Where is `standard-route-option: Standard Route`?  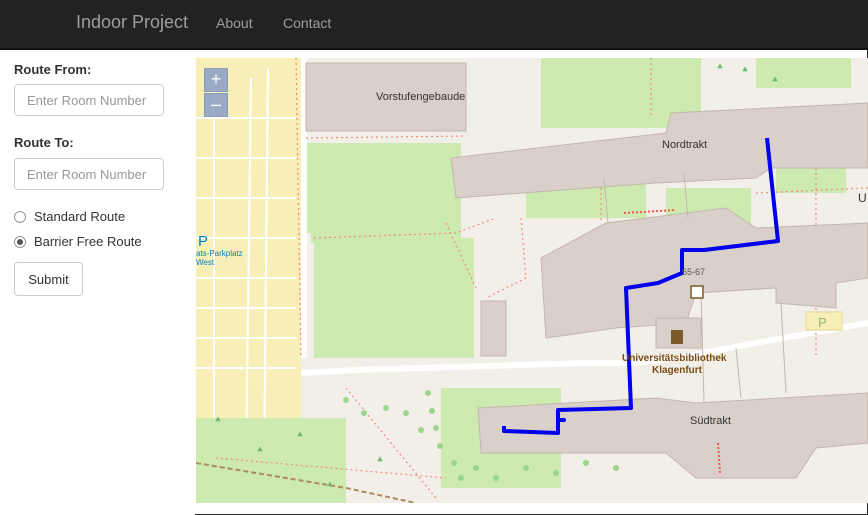
standard-route-option: Standard Route is located at coordinates (69, 216).